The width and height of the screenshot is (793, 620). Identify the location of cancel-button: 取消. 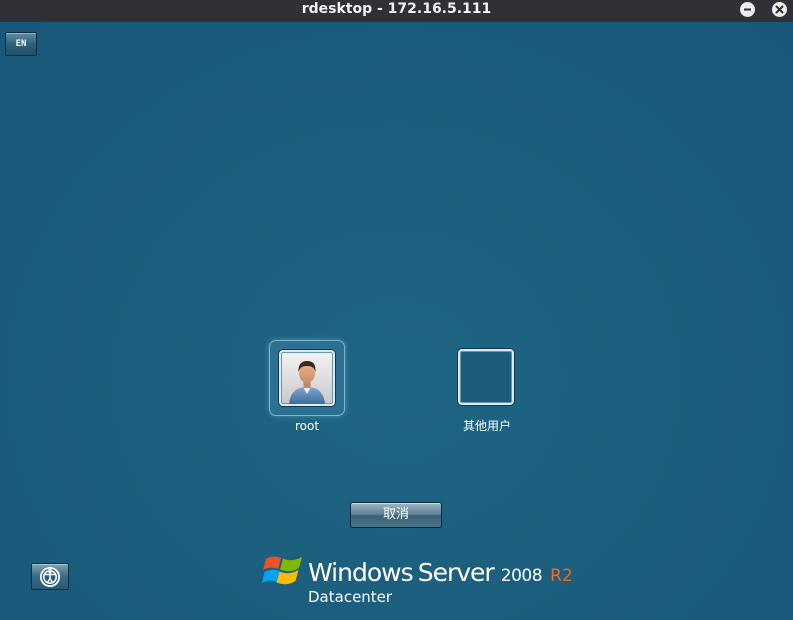
(396, 515).